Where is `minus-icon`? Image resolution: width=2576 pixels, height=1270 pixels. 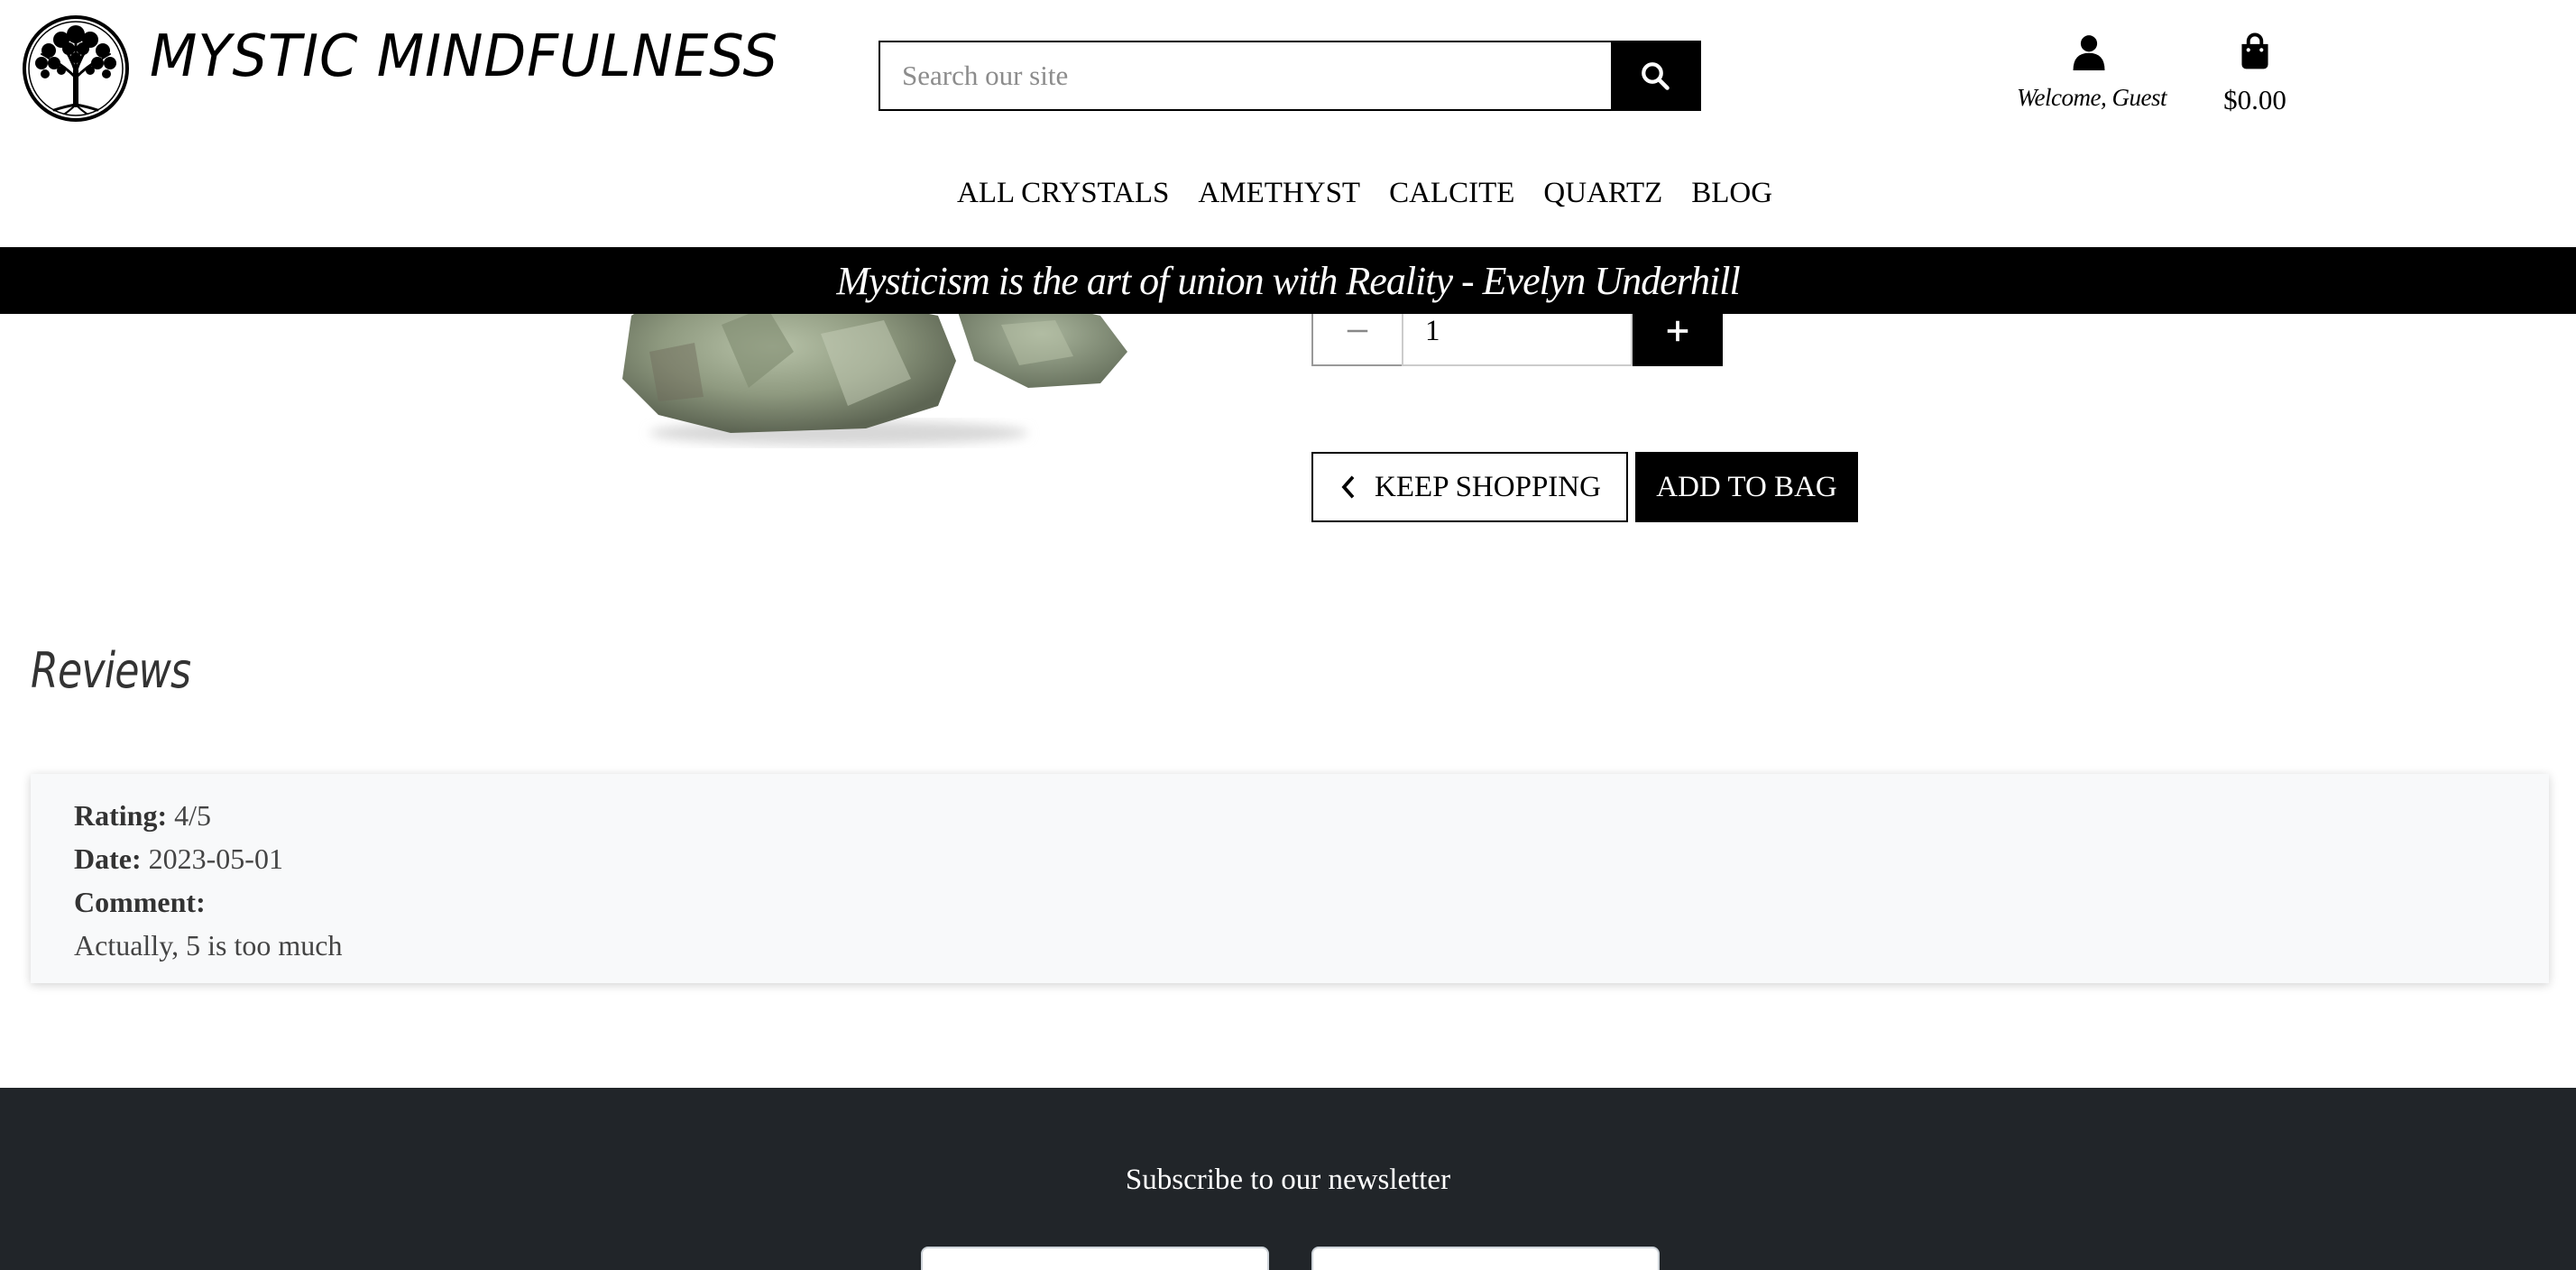
minus-icon is located at coordinates (1357, 331).